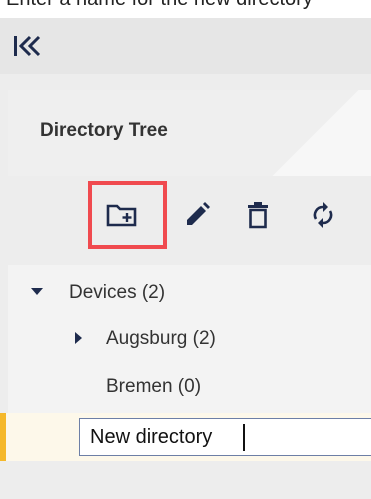 This screenshot has width=371, height=499. I want to click on sync-icon, so click(323, 215).